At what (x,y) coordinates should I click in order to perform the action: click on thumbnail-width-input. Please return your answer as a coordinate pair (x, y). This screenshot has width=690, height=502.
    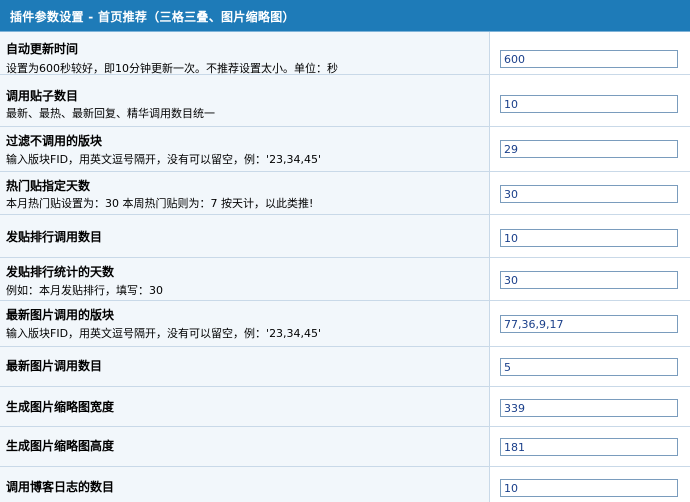
    Looking at the image, I should click on (589, 408).